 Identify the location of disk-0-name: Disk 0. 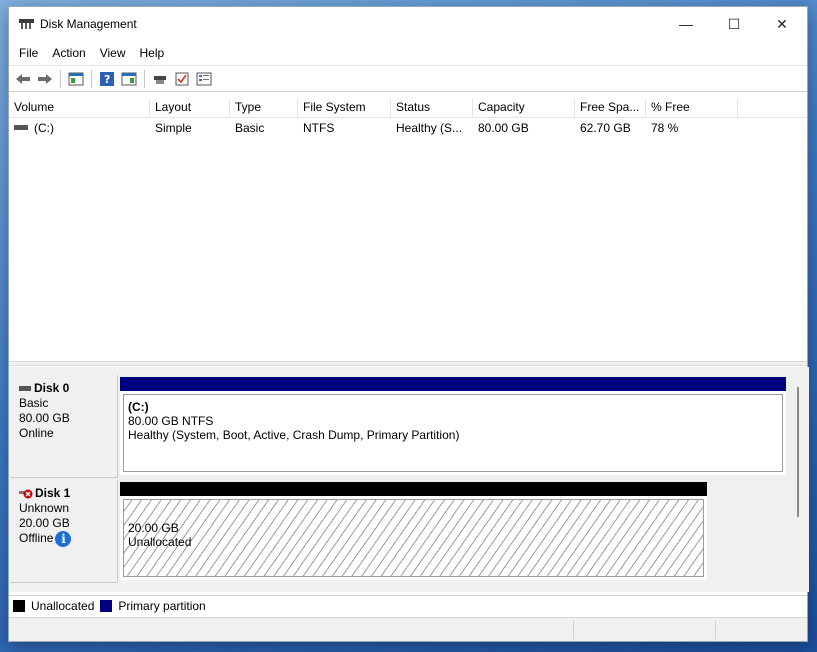
(68, 388).